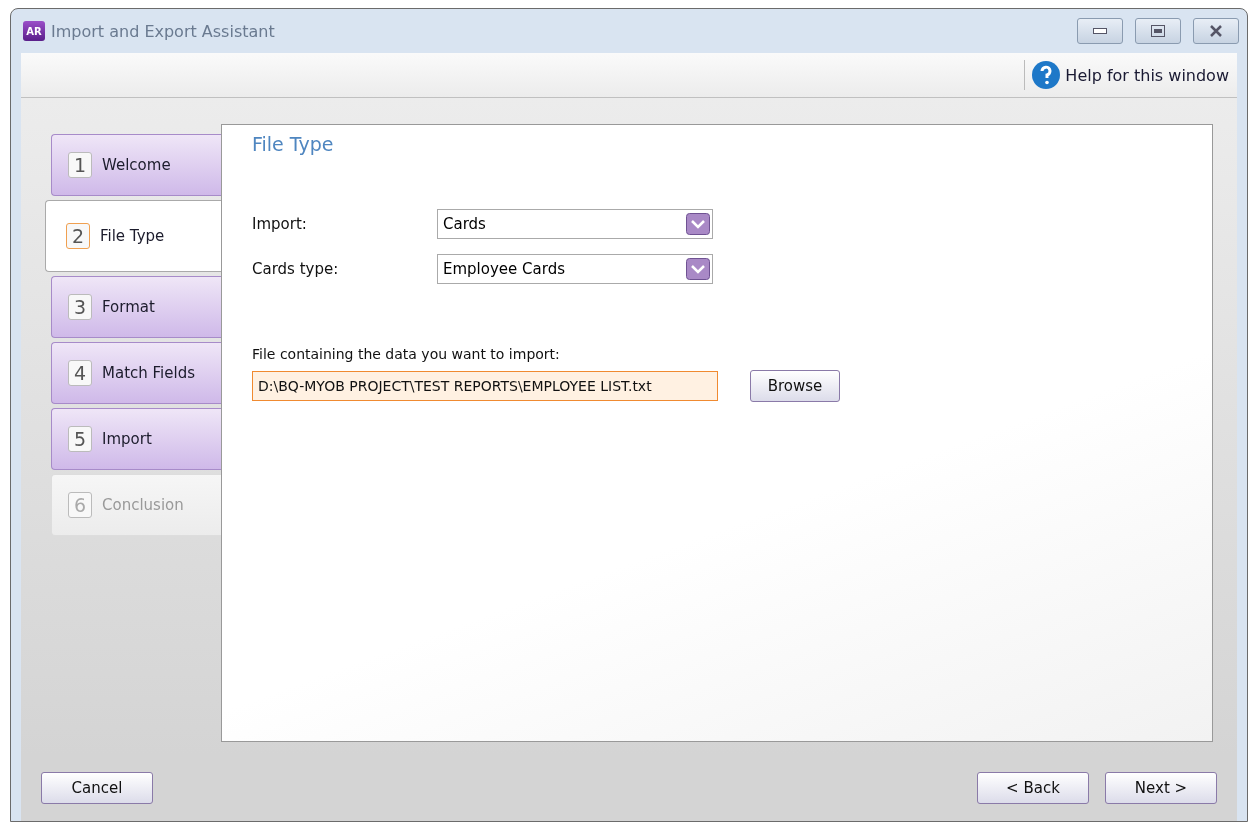 This screenshot has height=822, width=1248. I want to click on back-button: < Back, so click(1033, 788).